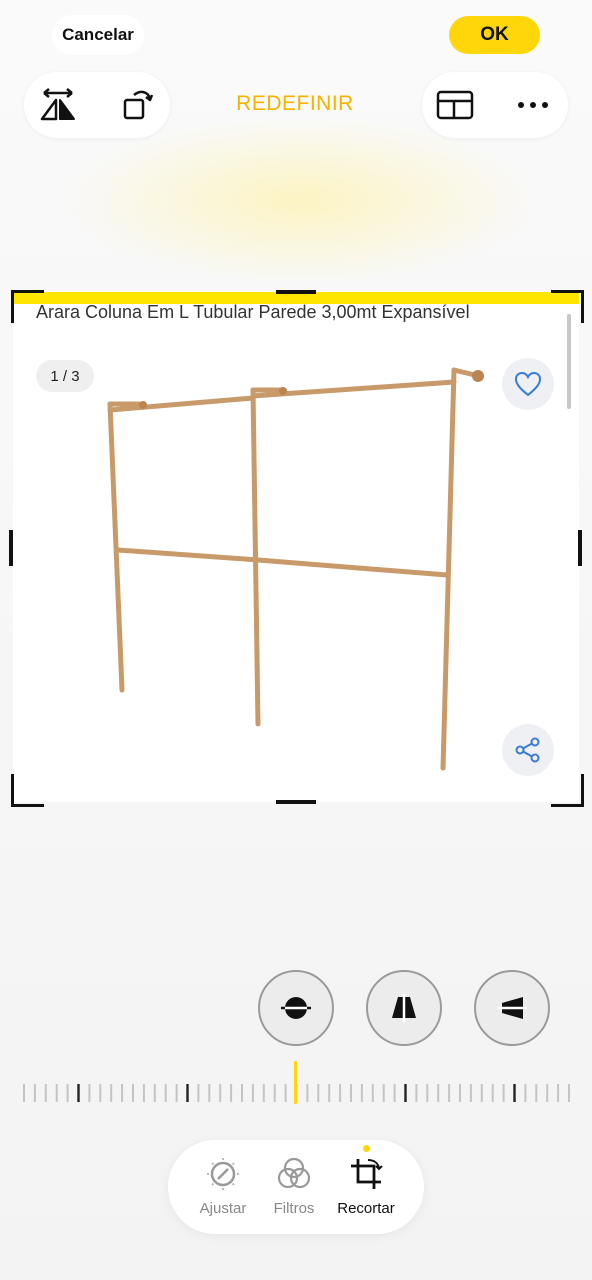 The width and height of the screenshot is (592, 1280). I want to click on tab-recortar: Recortar, so click(366, 1186).